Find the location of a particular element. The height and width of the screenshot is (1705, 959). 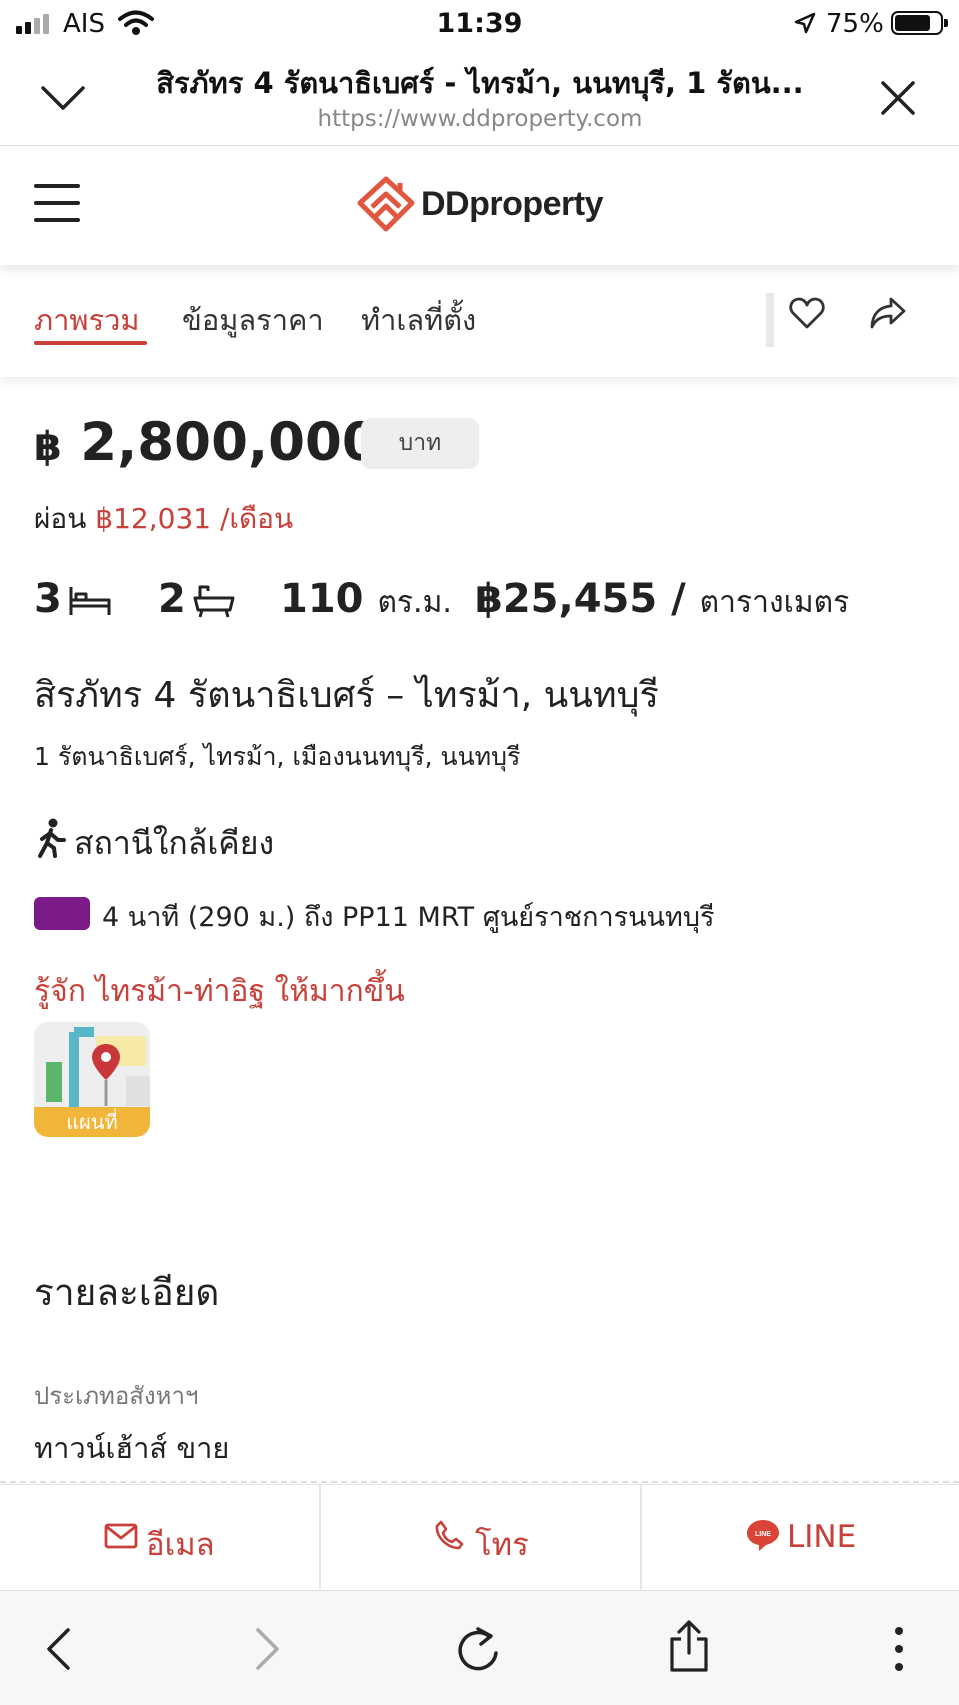

bedroom-count: 3 is located at coordinates (48, 599).